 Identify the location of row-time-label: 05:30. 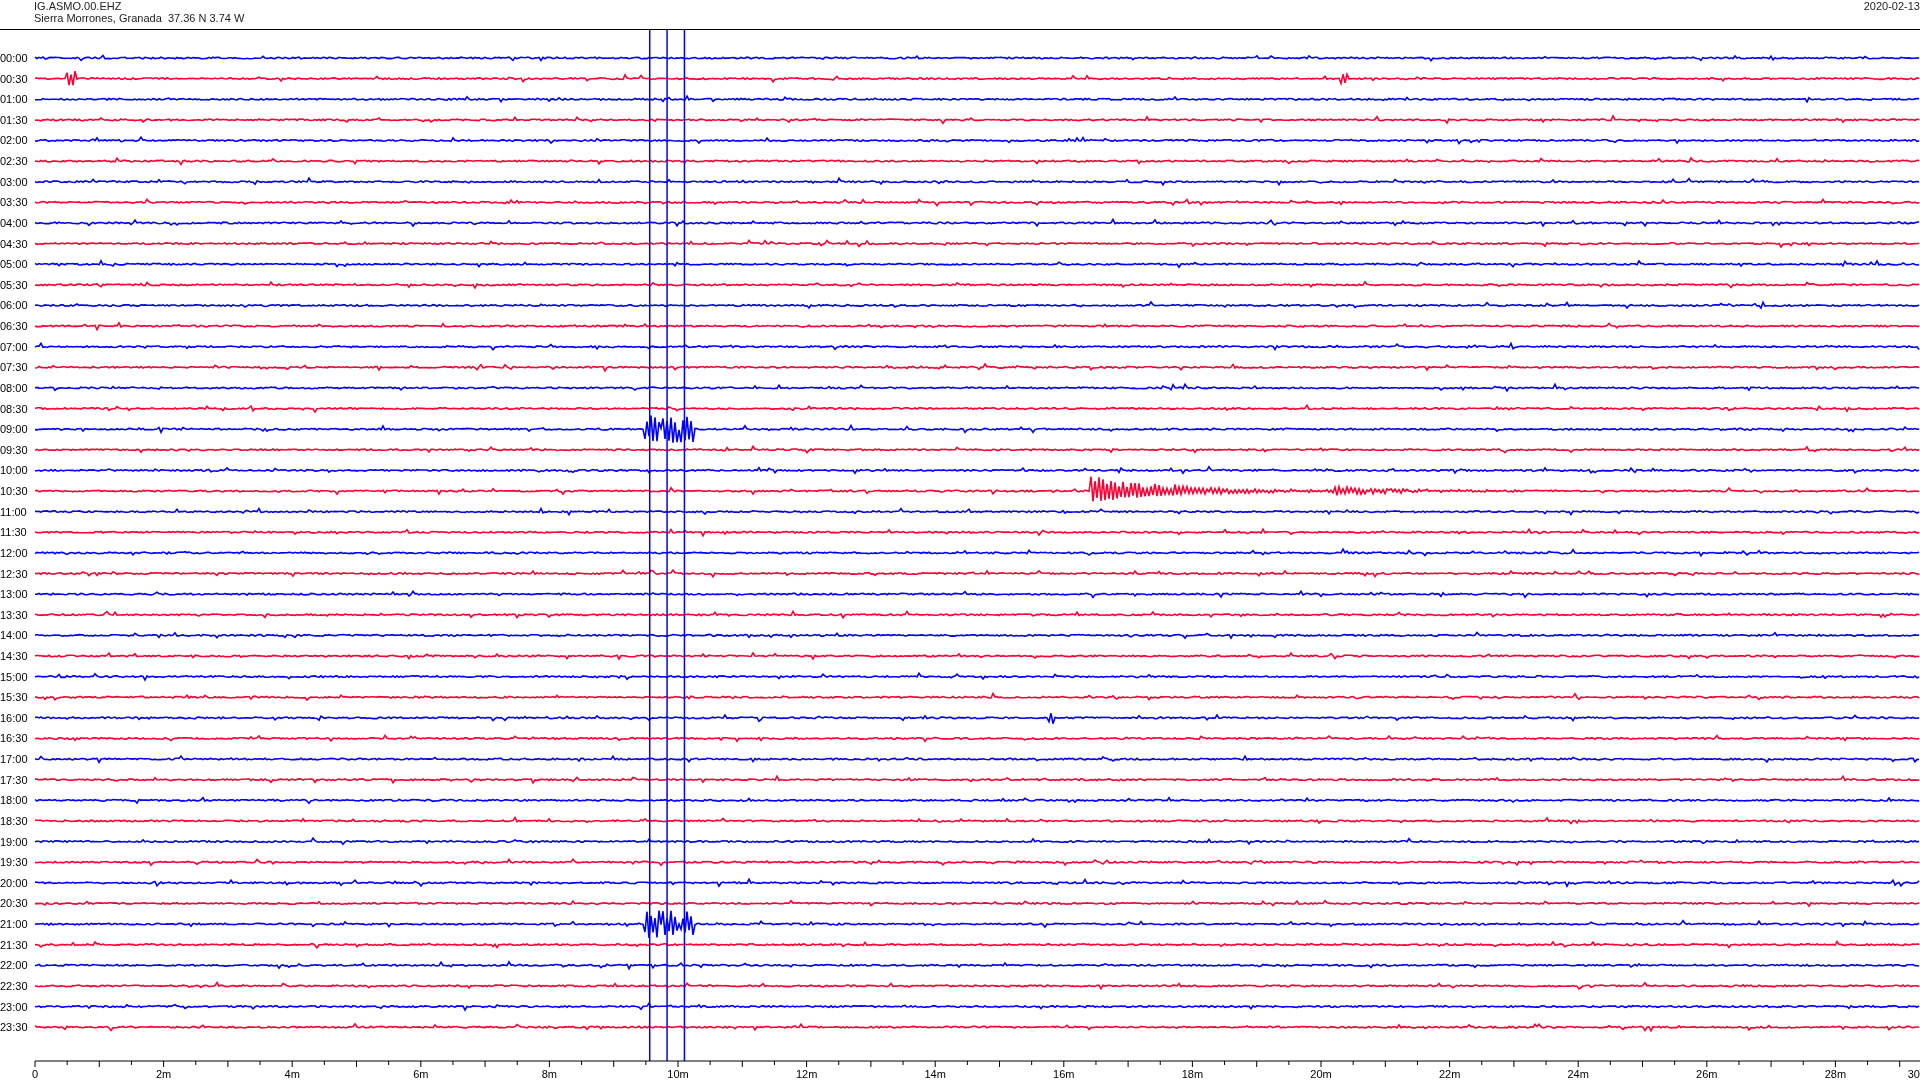
(14, 284).